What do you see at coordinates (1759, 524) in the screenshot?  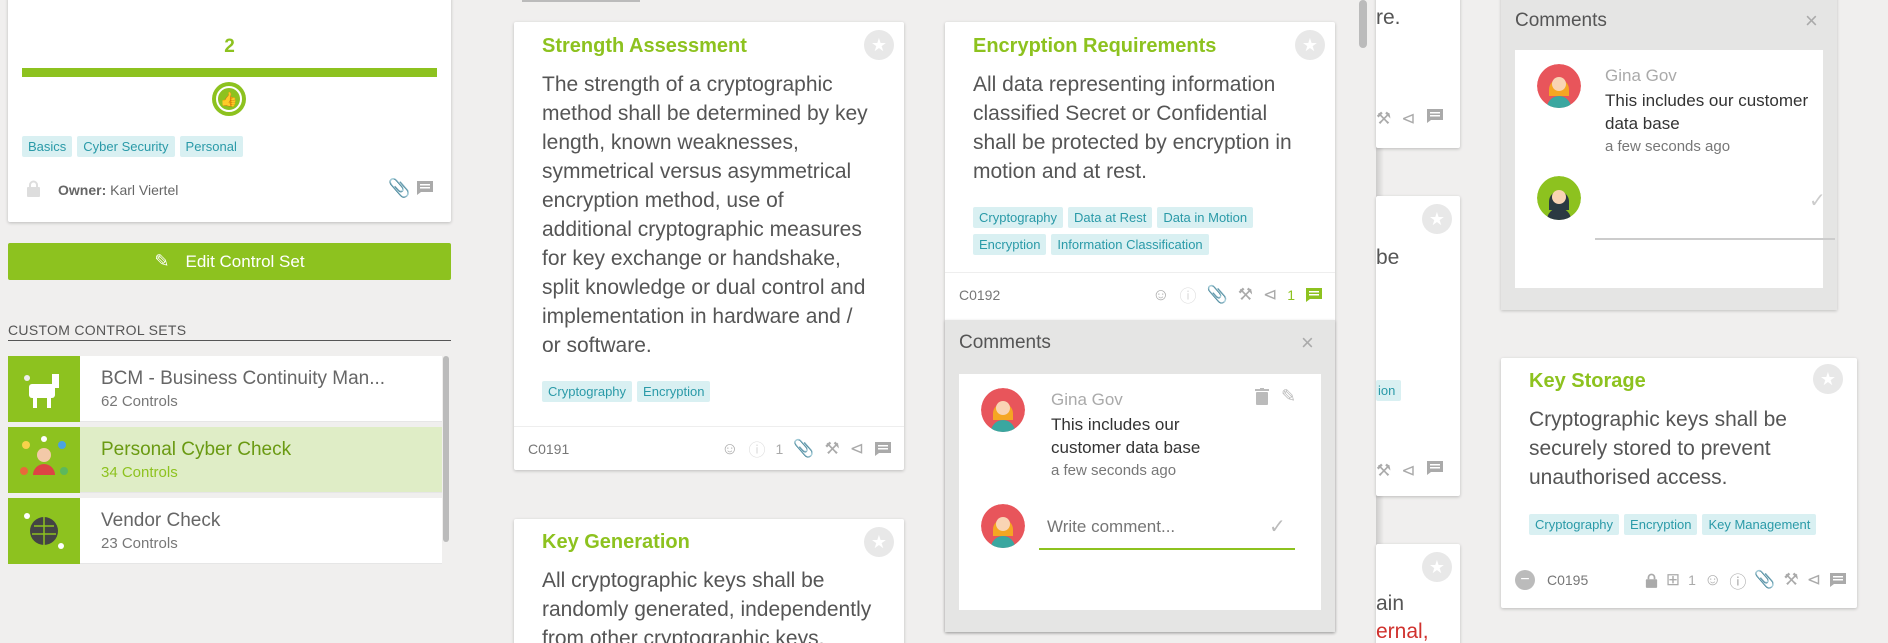 I see `tag: Key Management` at bounding box center [1759, 524].